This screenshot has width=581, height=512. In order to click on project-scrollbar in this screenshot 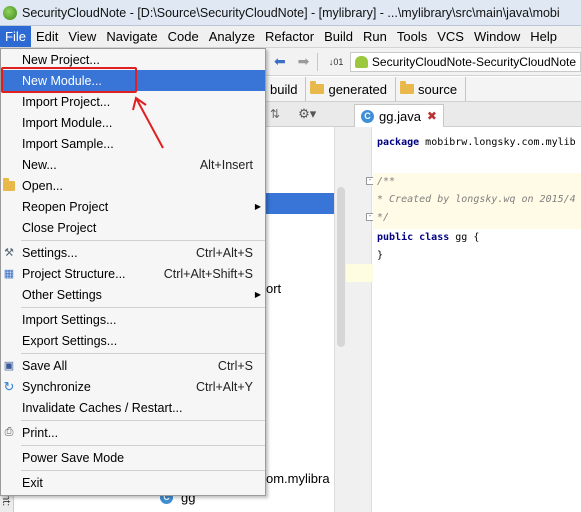, I will do `click(340, 319)`.